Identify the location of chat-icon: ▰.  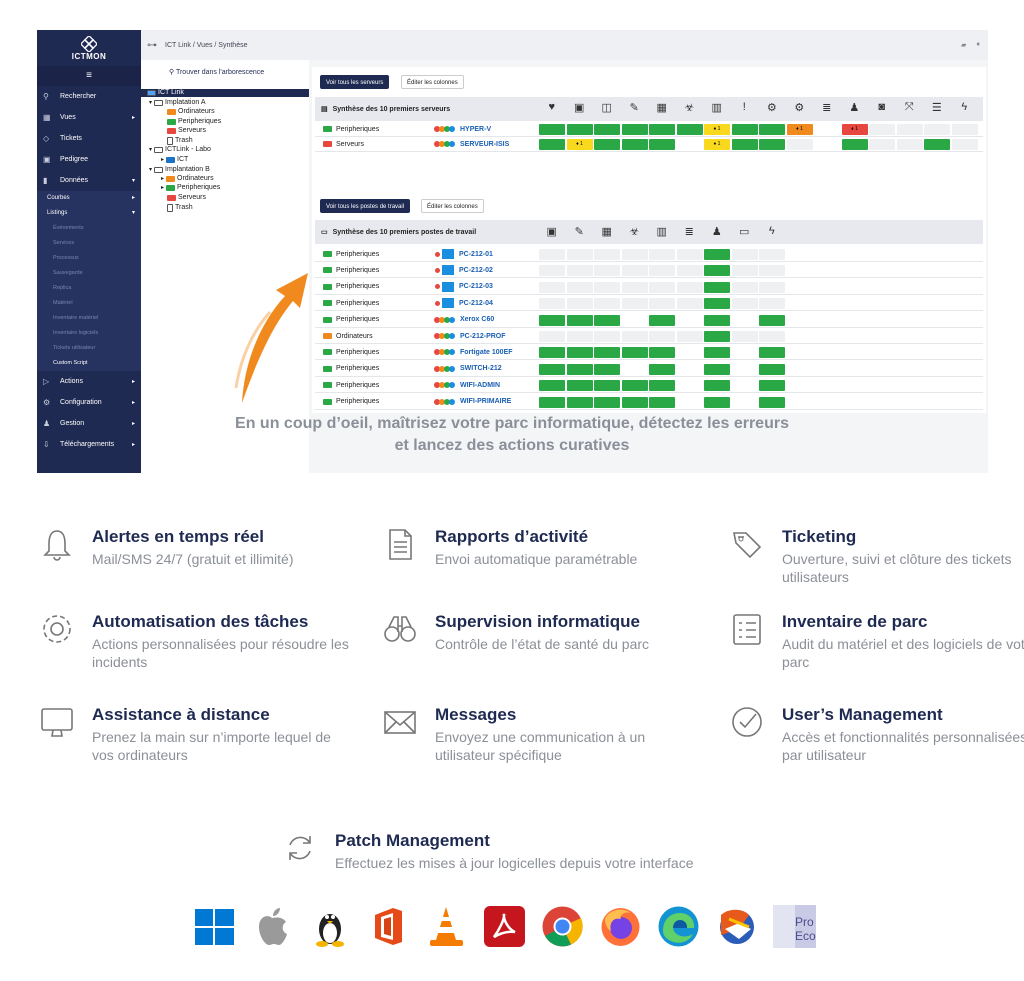
(963, 45).